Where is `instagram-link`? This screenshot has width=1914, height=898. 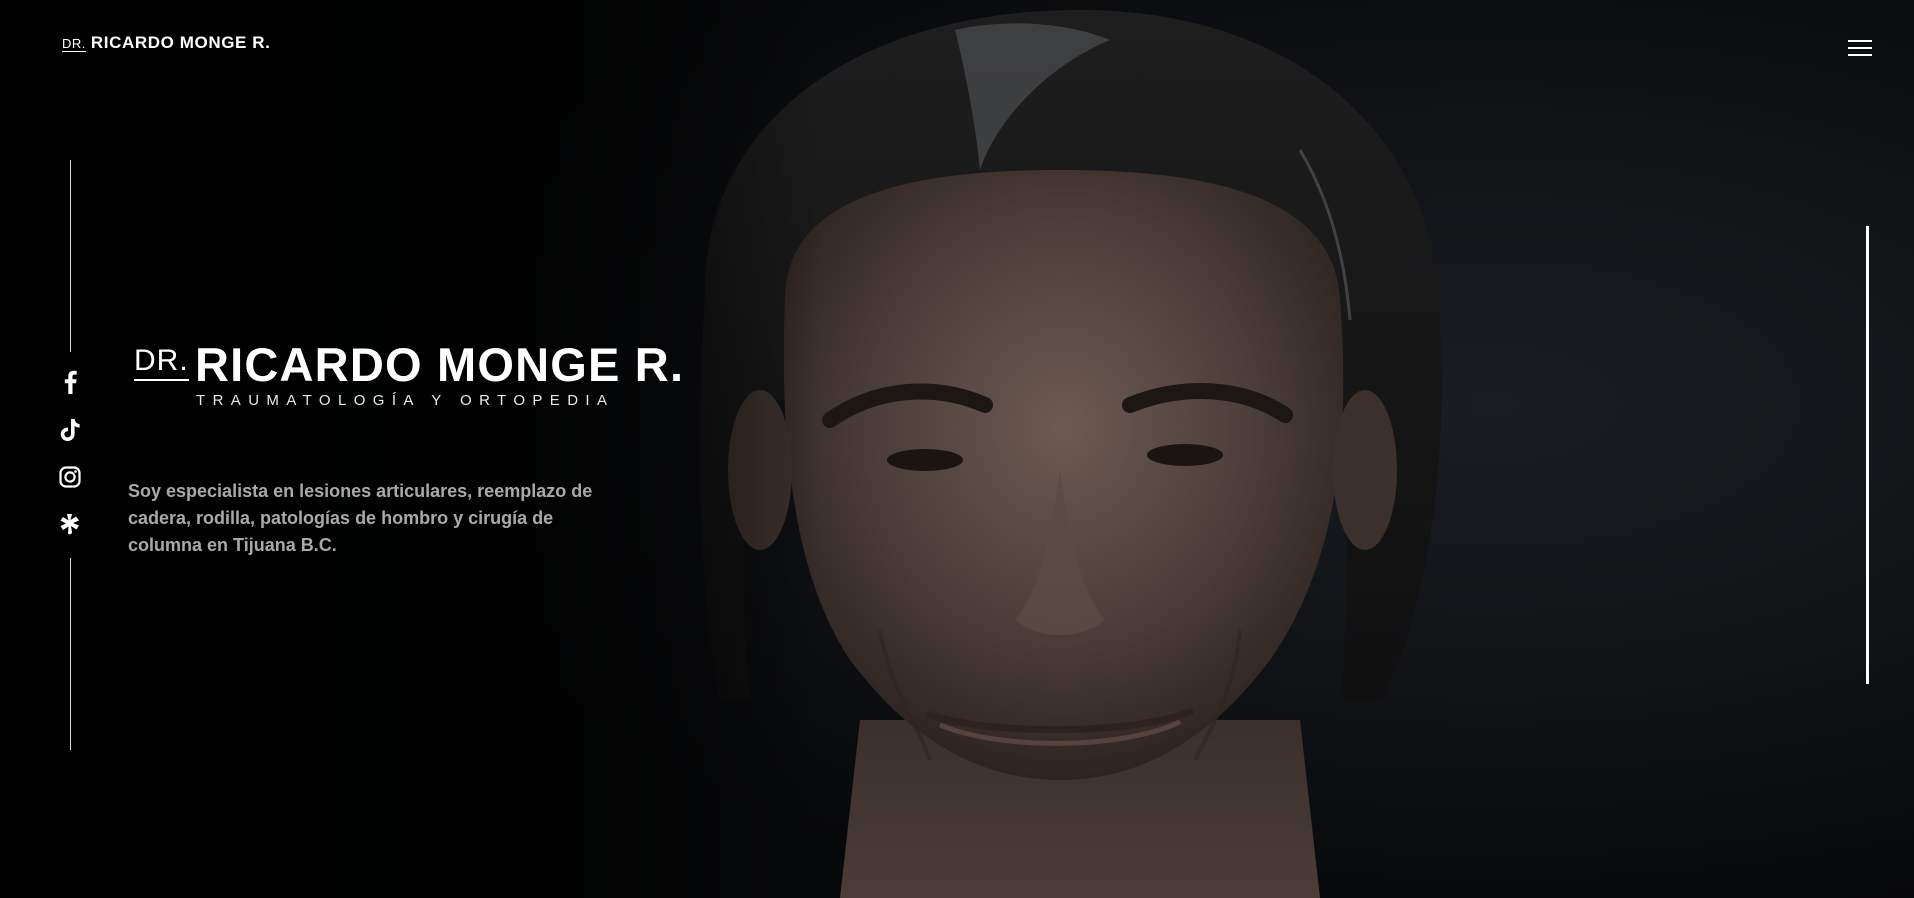
instagram-link is located at coordinates (70, 477).